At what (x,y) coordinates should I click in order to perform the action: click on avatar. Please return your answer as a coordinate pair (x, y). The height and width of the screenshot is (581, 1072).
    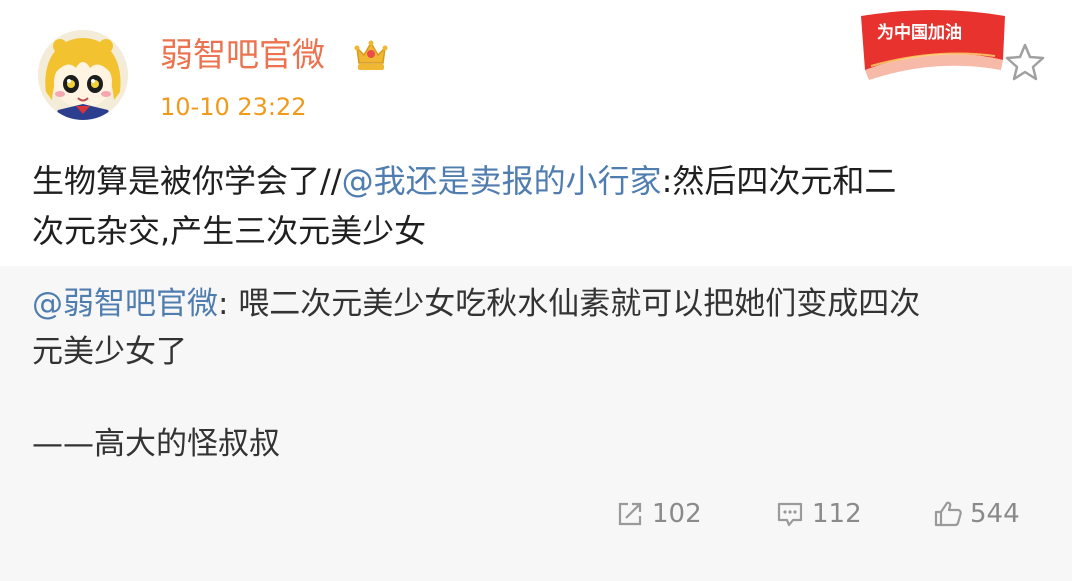
    Looking at the image, I should click on (83, 75).